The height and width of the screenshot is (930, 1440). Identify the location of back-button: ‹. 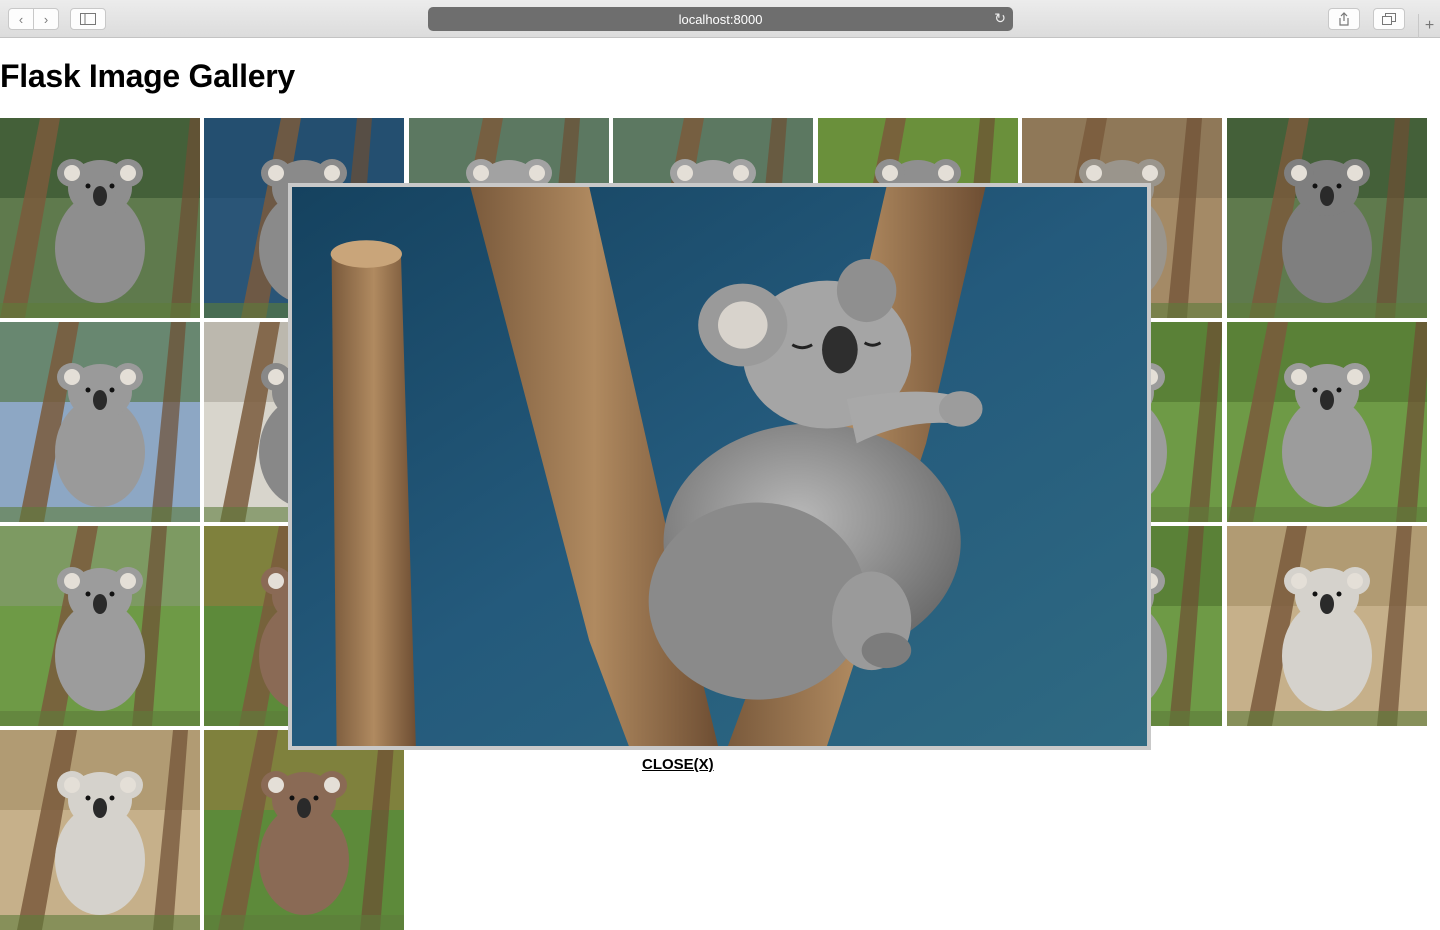
(21, 19).